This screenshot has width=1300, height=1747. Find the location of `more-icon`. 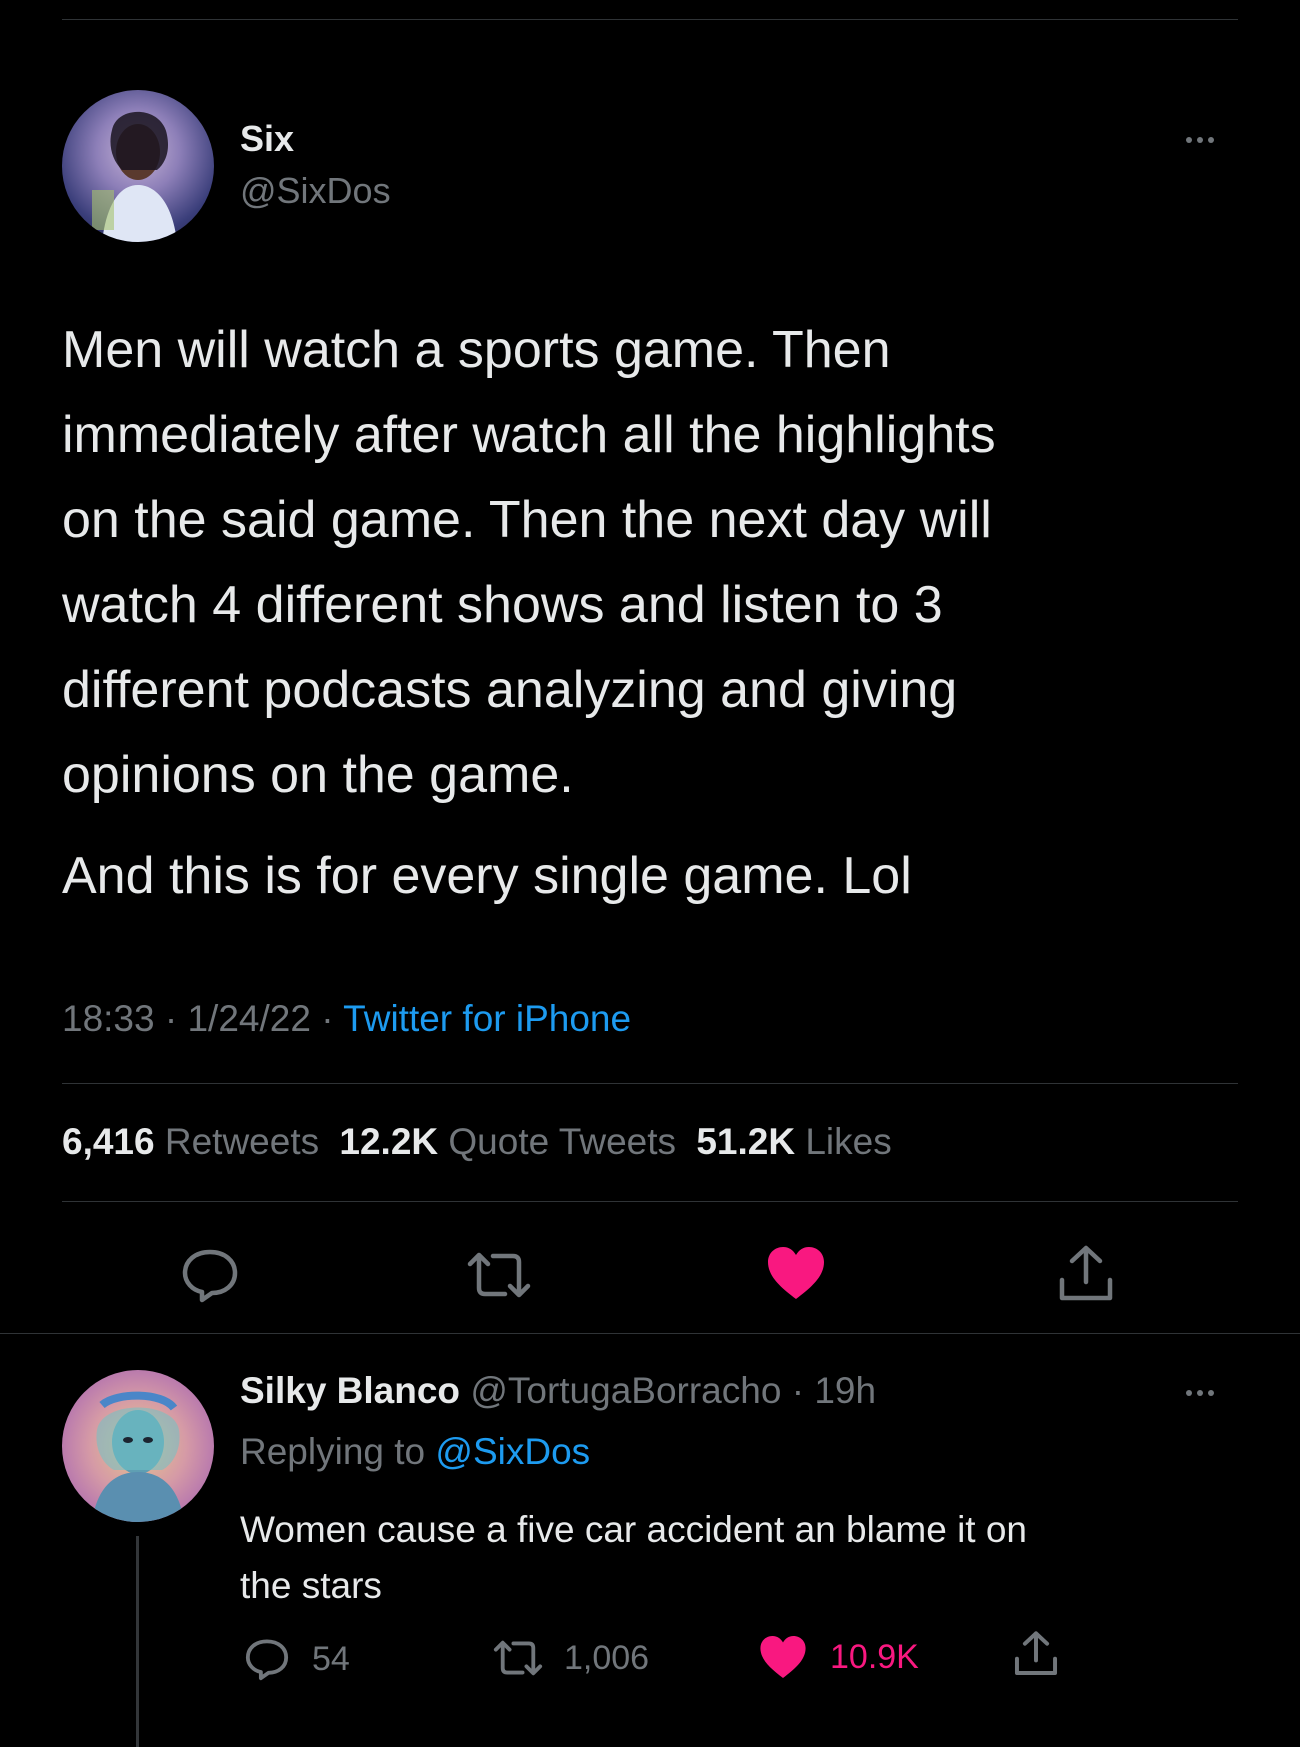

more-icon is located at coordinates (1200, 140).